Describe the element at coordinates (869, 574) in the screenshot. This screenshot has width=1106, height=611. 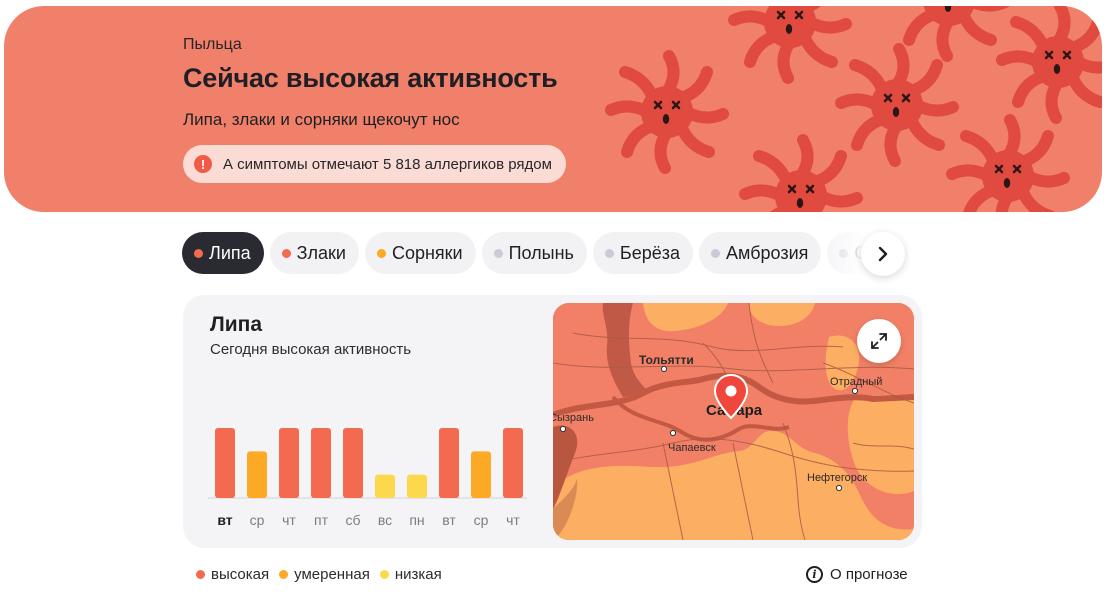
I see `about-forecast-label: О прогнозе` at that location.